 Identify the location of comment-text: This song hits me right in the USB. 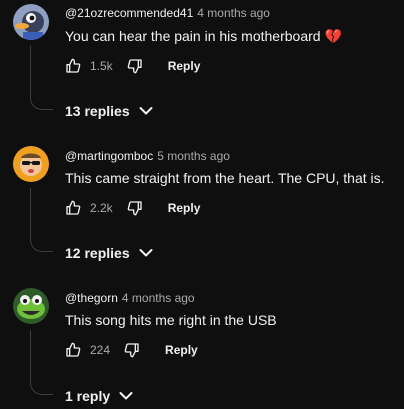
(171, 320).